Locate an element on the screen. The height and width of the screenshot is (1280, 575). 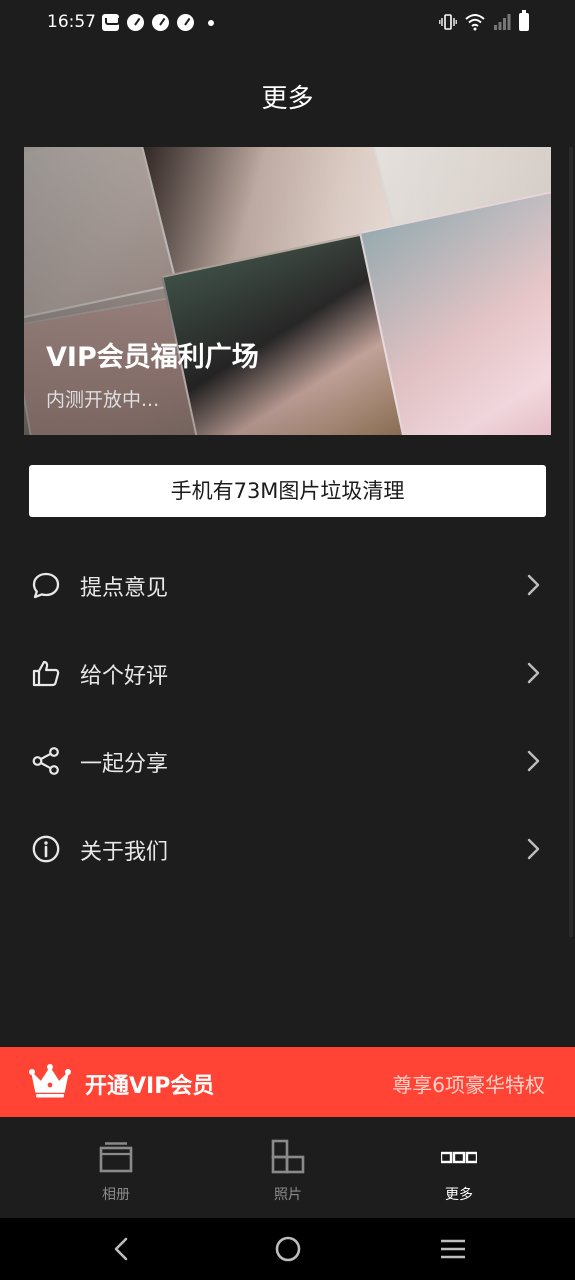
bottom-nav: 相册 照片 更多 is located at coordinates (287, 1167).